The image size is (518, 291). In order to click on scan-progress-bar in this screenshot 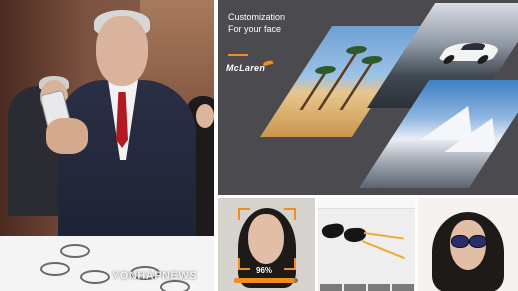, I will do `click(266, 280)`.